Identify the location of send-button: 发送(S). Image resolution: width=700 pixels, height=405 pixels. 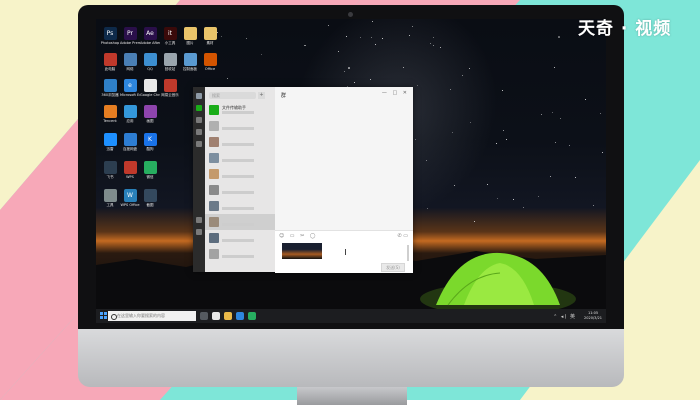
(393, 267).